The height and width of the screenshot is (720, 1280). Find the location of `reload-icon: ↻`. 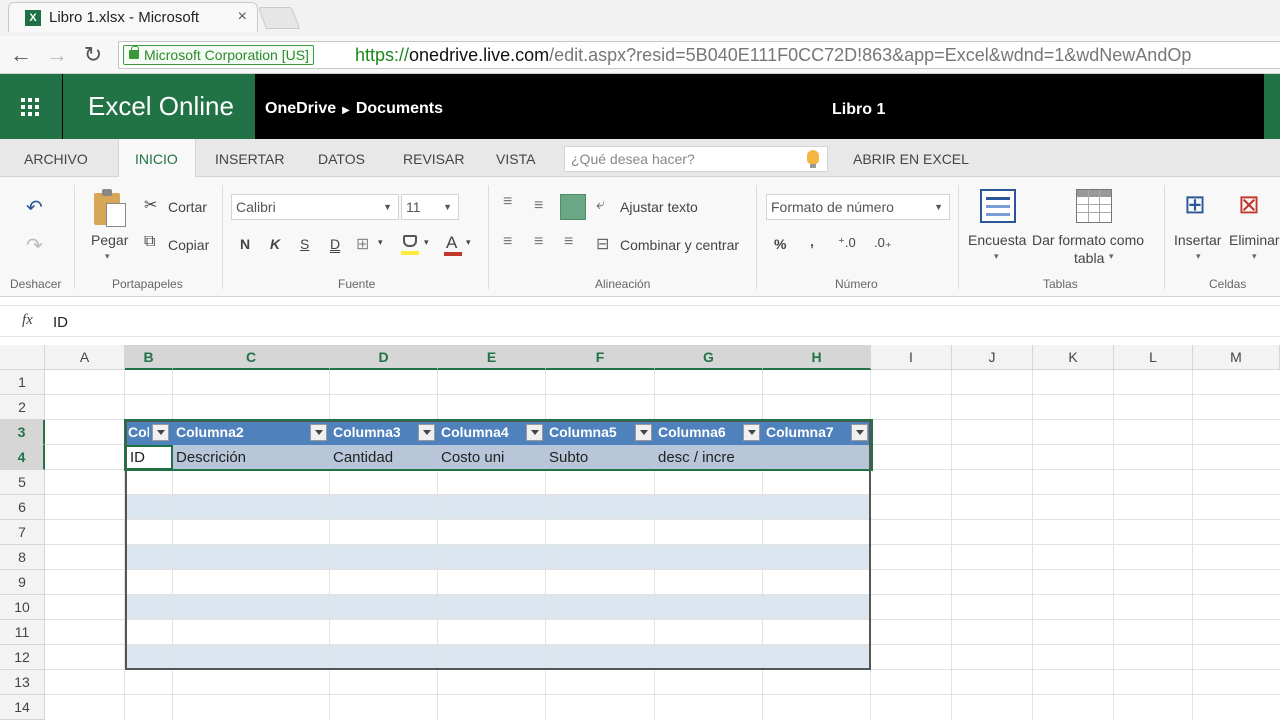

reload-icon: ↻ is located at coordinates (93, 55).